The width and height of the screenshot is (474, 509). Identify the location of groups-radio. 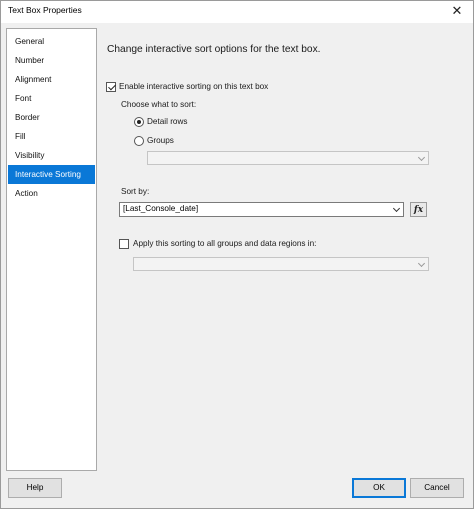
(139, 141).